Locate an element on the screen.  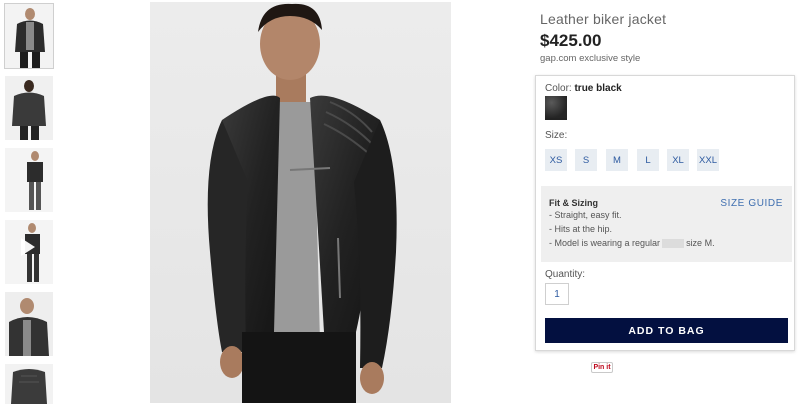
color-label: Color: is located at coordinates (558, 88).